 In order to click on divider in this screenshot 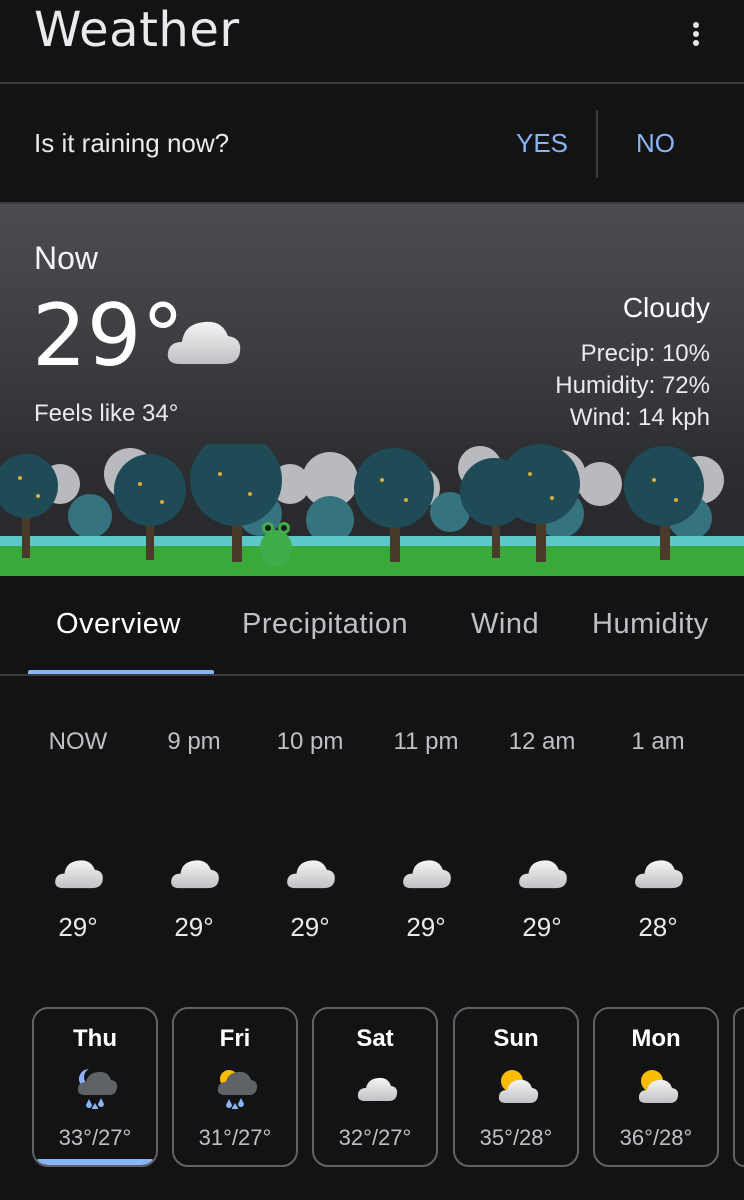, I will do `click(597, 144)`.